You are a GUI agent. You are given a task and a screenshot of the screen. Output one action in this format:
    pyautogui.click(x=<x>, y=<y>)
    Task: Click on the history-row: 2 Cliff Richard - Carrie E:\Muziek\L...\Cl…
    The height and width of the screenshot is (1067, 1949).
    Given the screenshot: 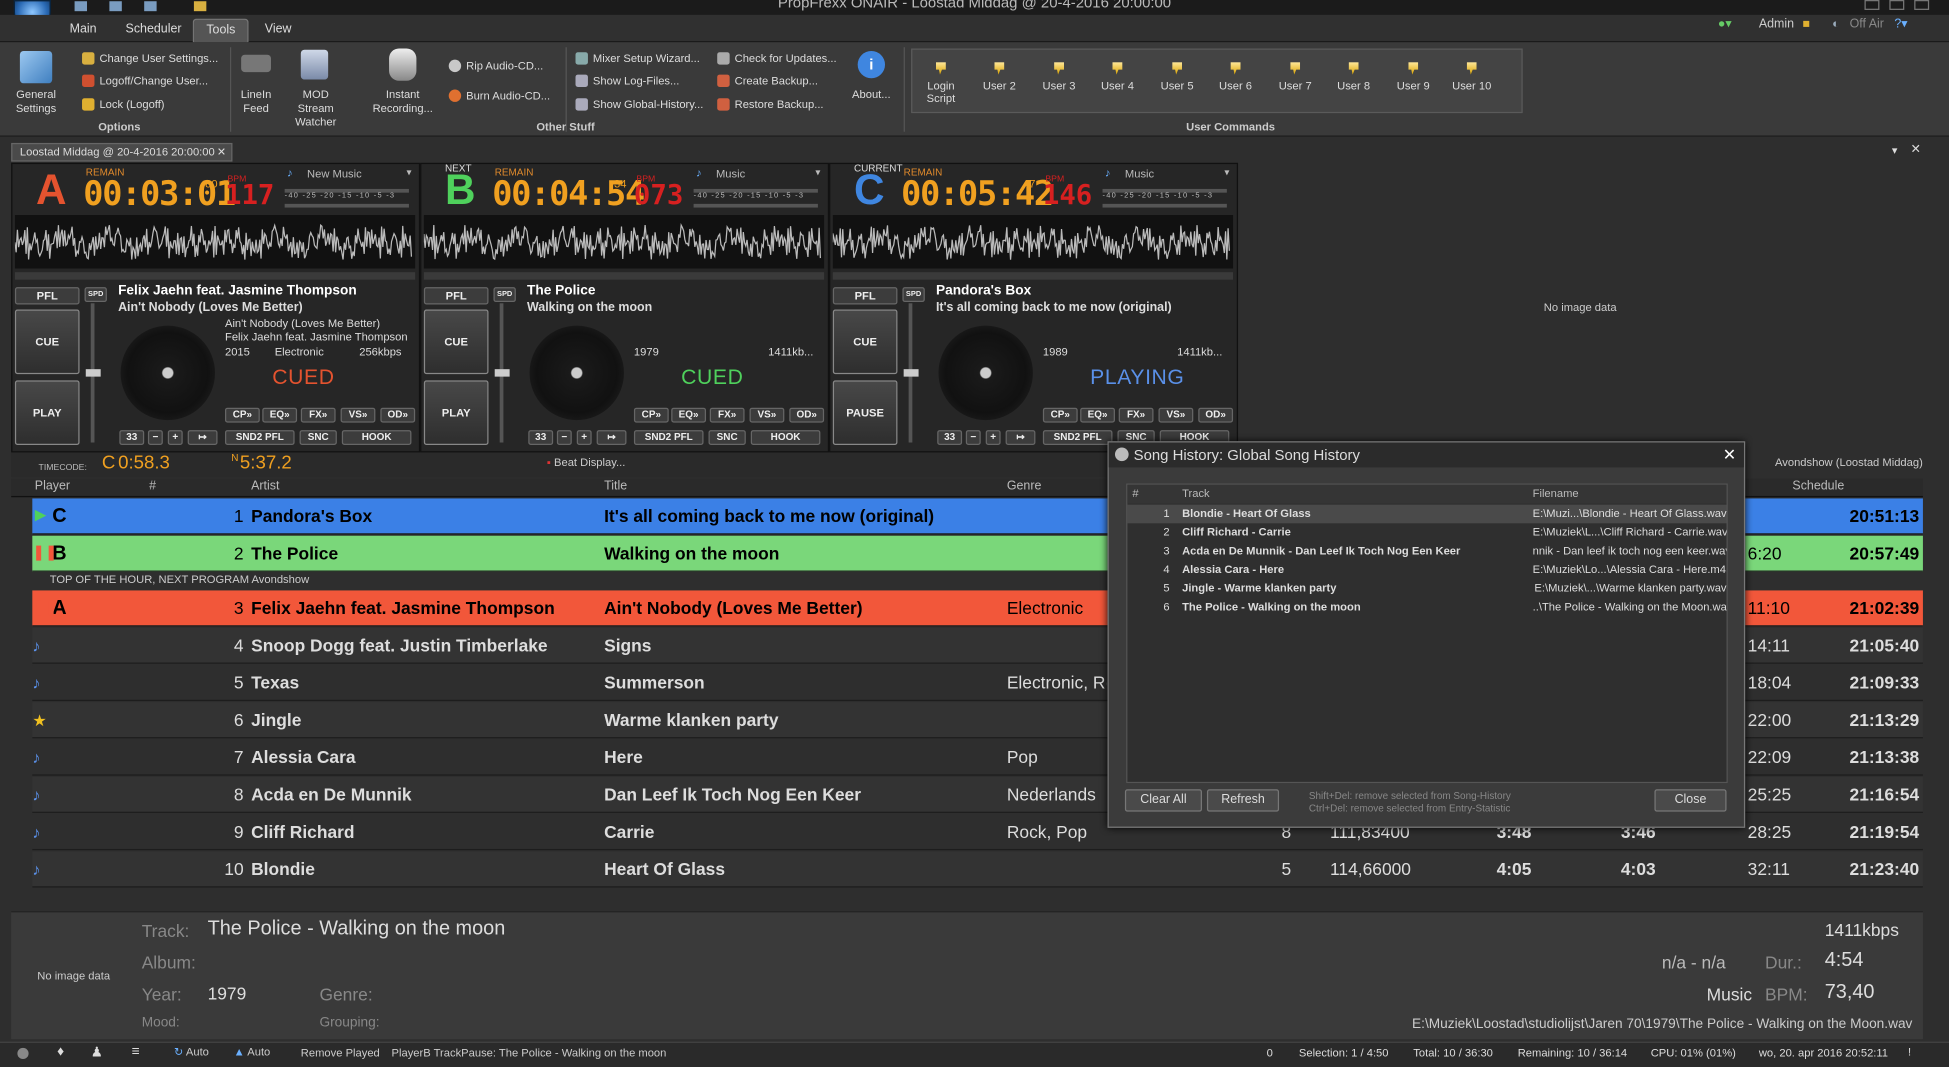 What is the action you would take?
    pyautogui.click(x=1426, y=532)
    